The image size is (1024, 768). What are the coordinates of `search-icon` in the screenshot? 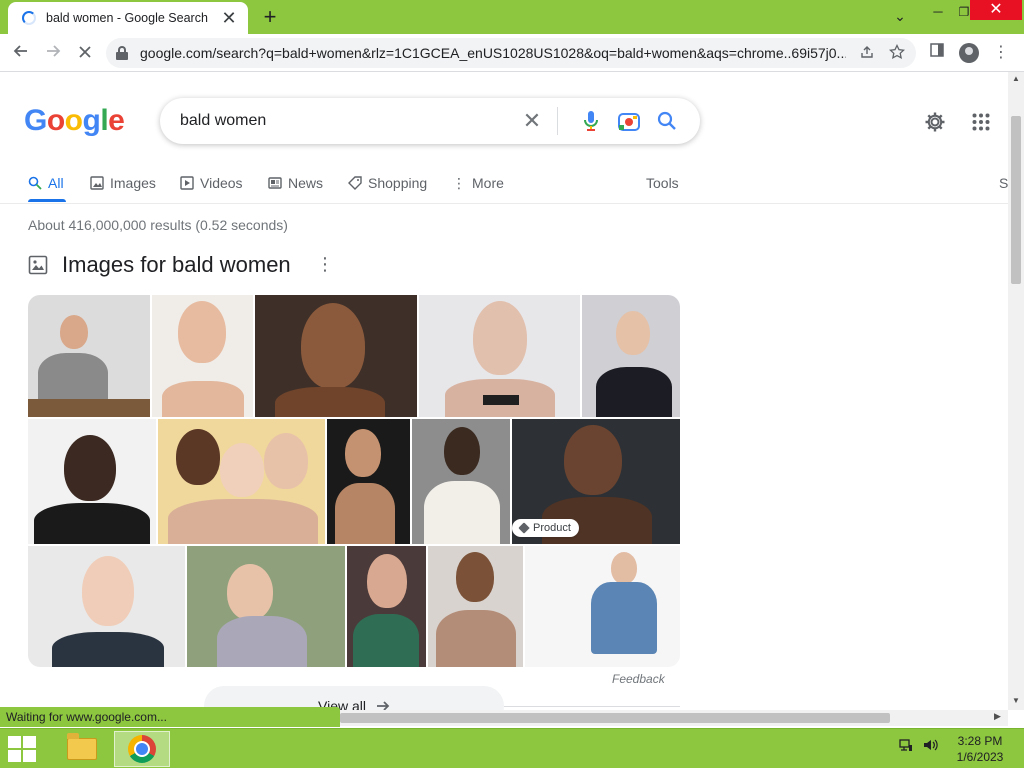 It's located at (667, 121).